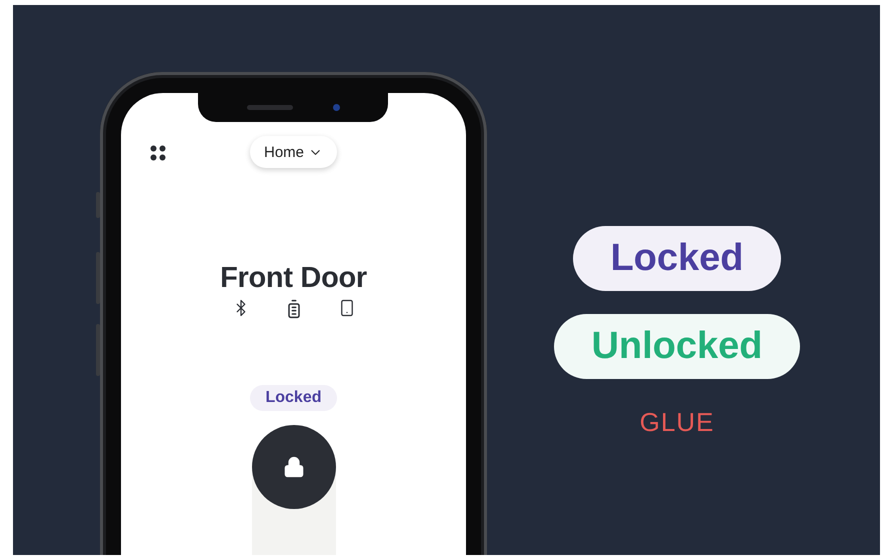 The height and width of the screenshot is (558, 889). I want to click on grid-menu-icon, so click(158, 153).